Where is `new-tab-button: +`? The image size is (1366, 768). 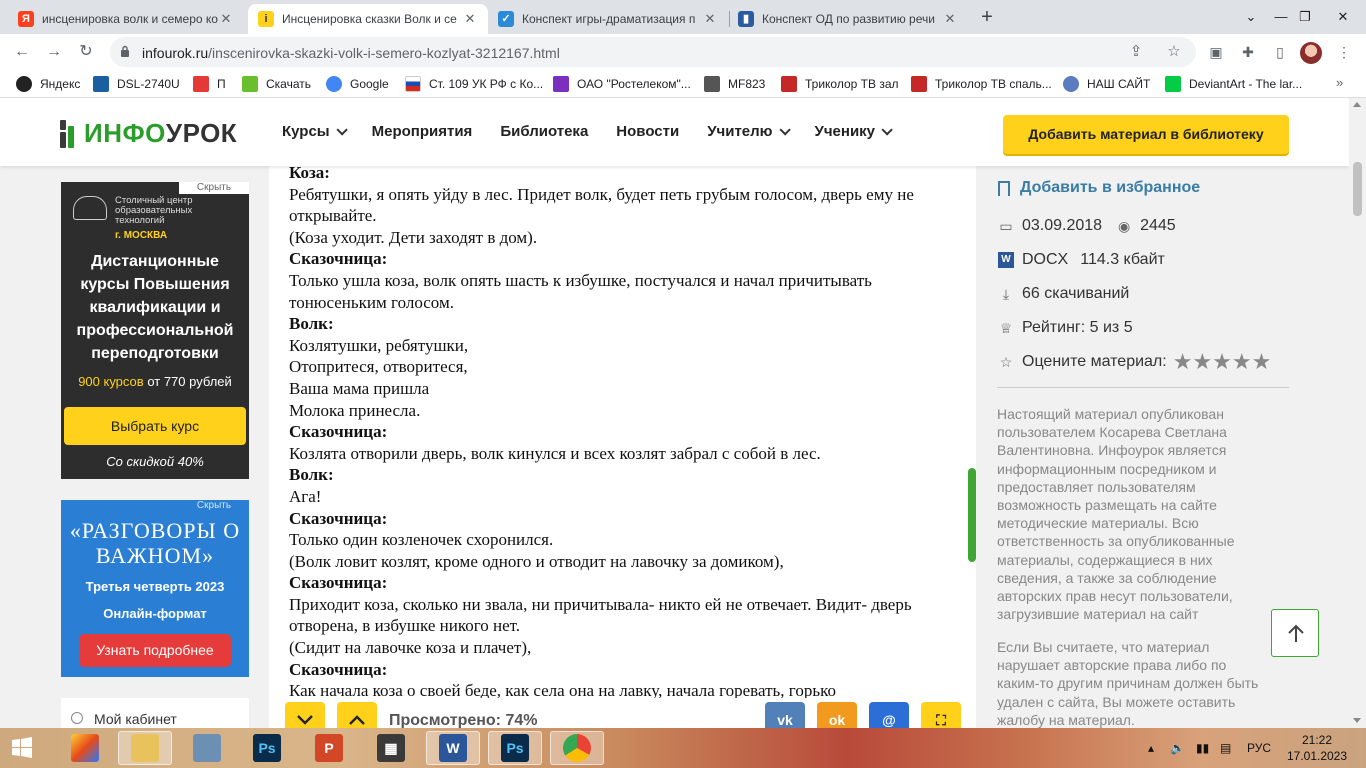 new-tab-button: + is located at coordinates (987, 17).